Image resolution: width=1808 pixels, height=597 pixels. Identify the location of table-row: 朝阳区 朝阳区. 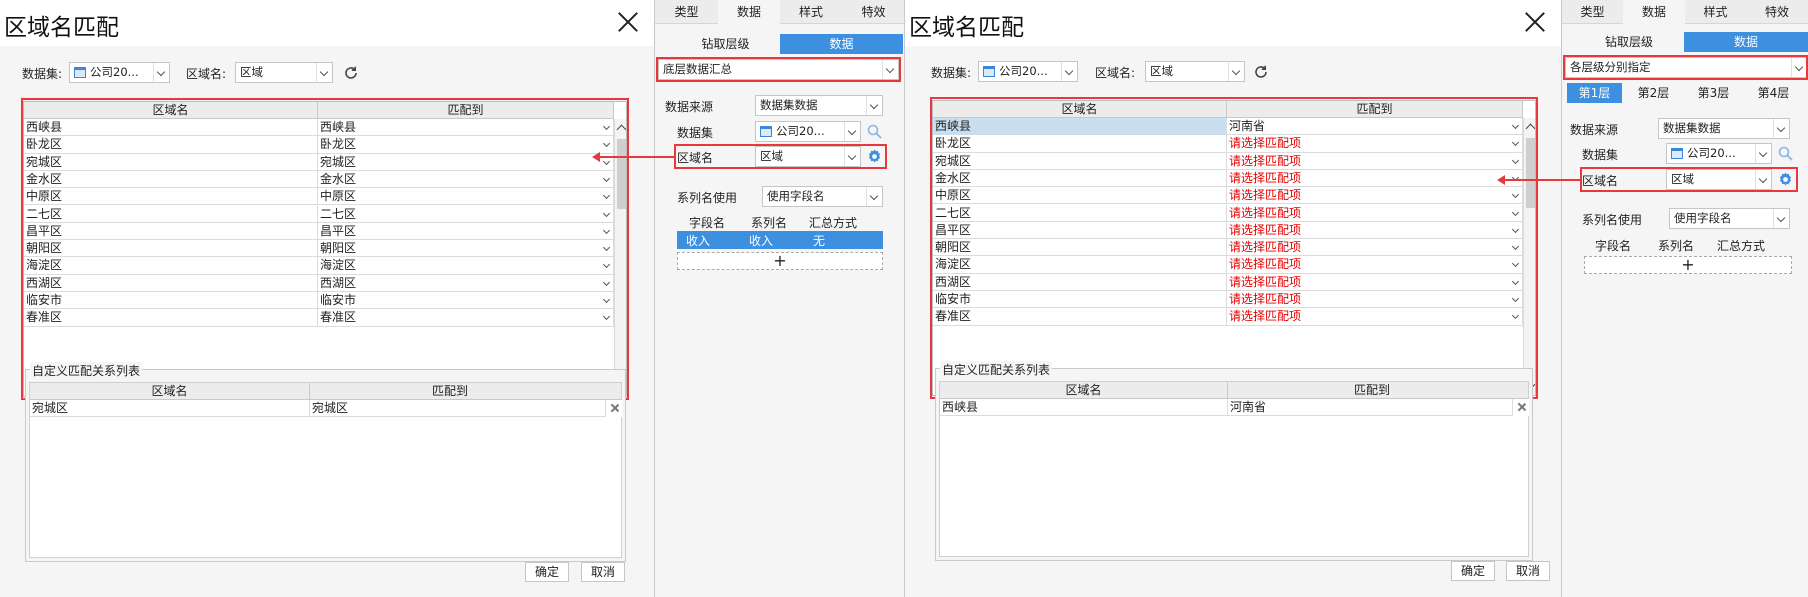
(319, 249).